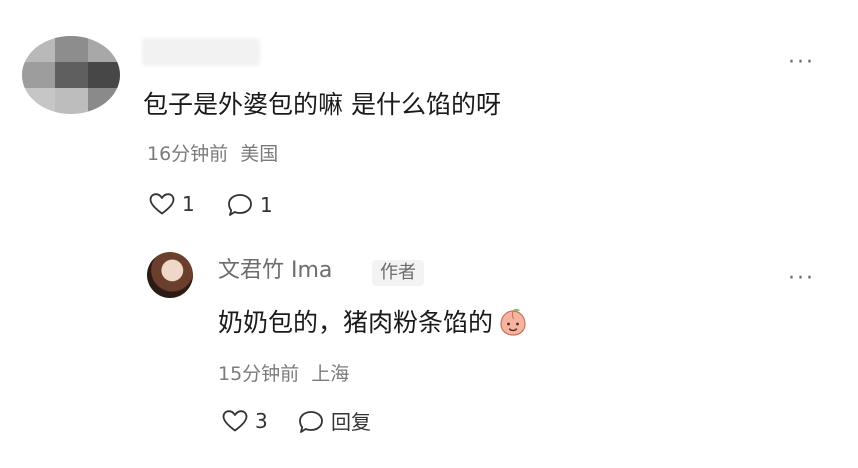 This screenshot has height=468, width=858. Describe the element at coordinates (398, 273) in the screenshot. I see `author-badge: 作者` at that location.